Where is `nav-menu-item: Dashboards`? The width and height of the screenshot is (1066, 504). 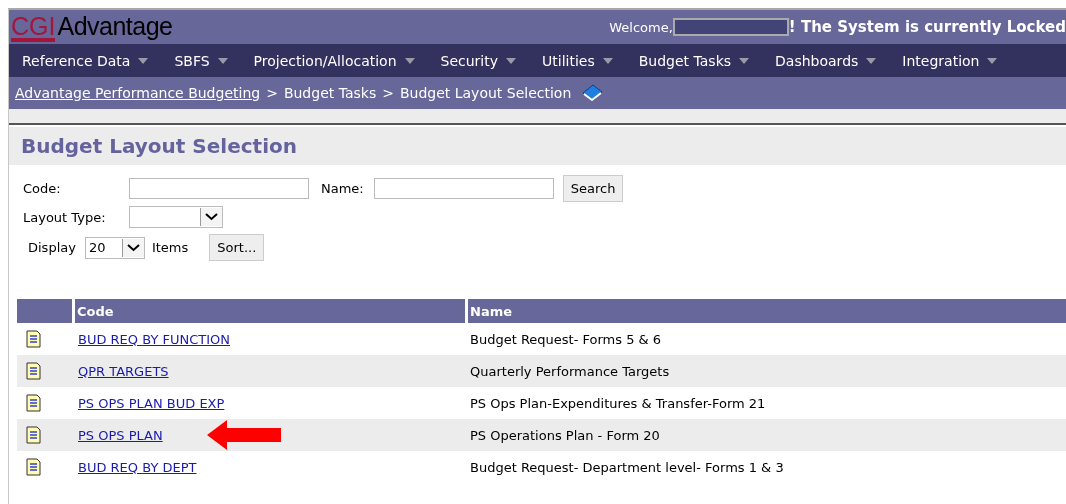
nav-menu-item: Dashboards is located at coordinates (826, 60).